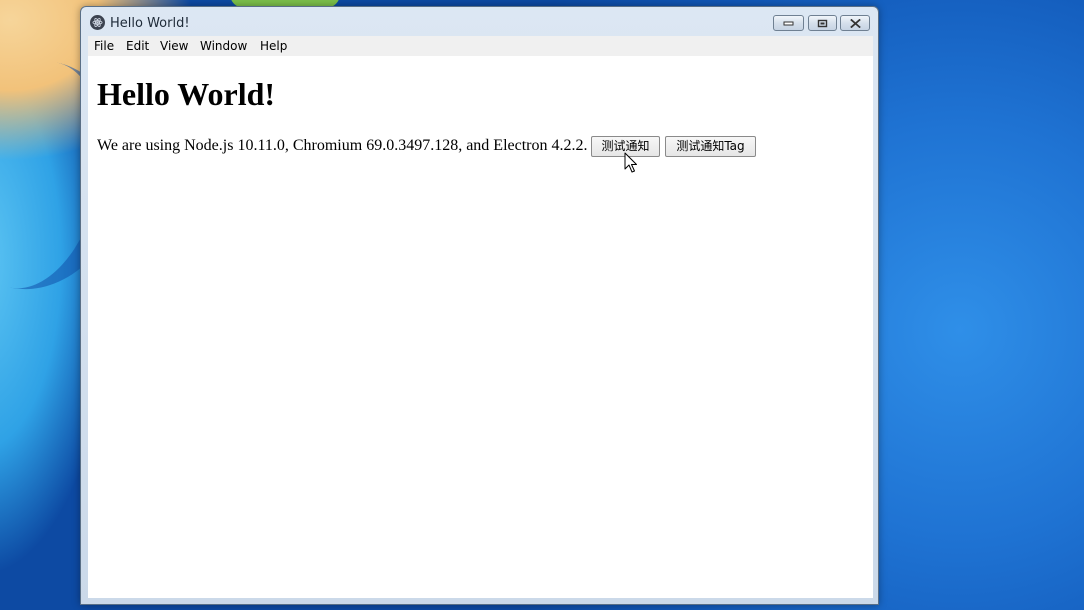  What do you see at coordinates (630, 162) in the screenshot?
I see `mouse-cursor-icon` at bounding box center [630, 162].